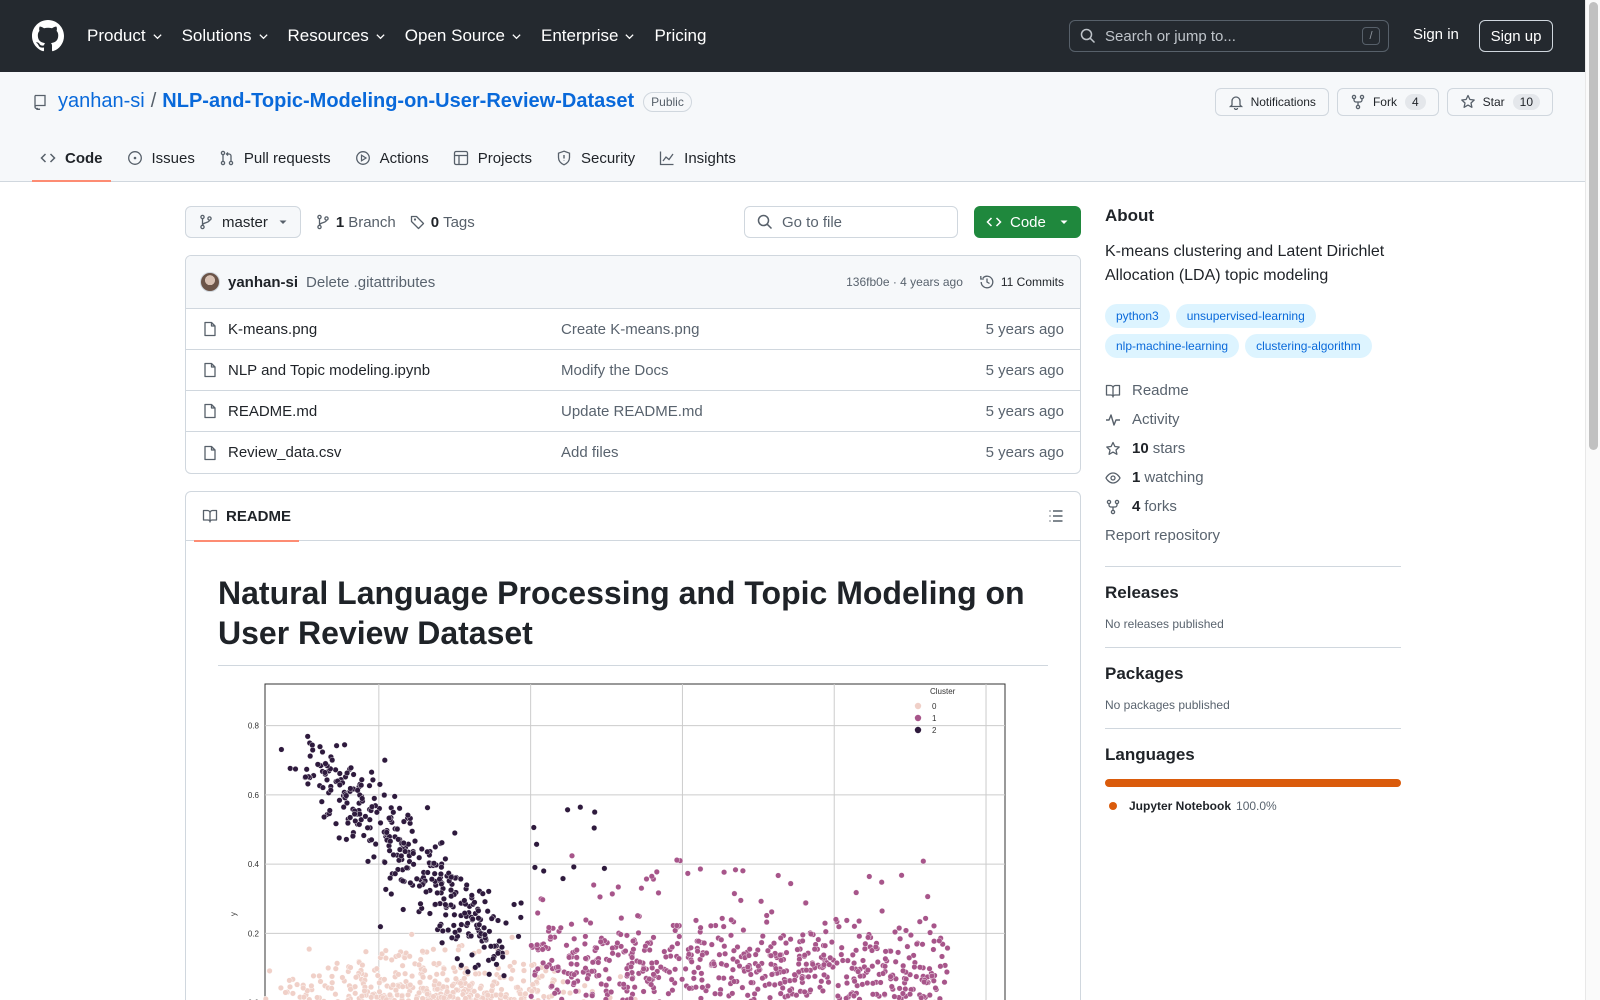 This screenshot has width=1600, height=1000. I want to click on legend-entry: 1, so click(934, 718).